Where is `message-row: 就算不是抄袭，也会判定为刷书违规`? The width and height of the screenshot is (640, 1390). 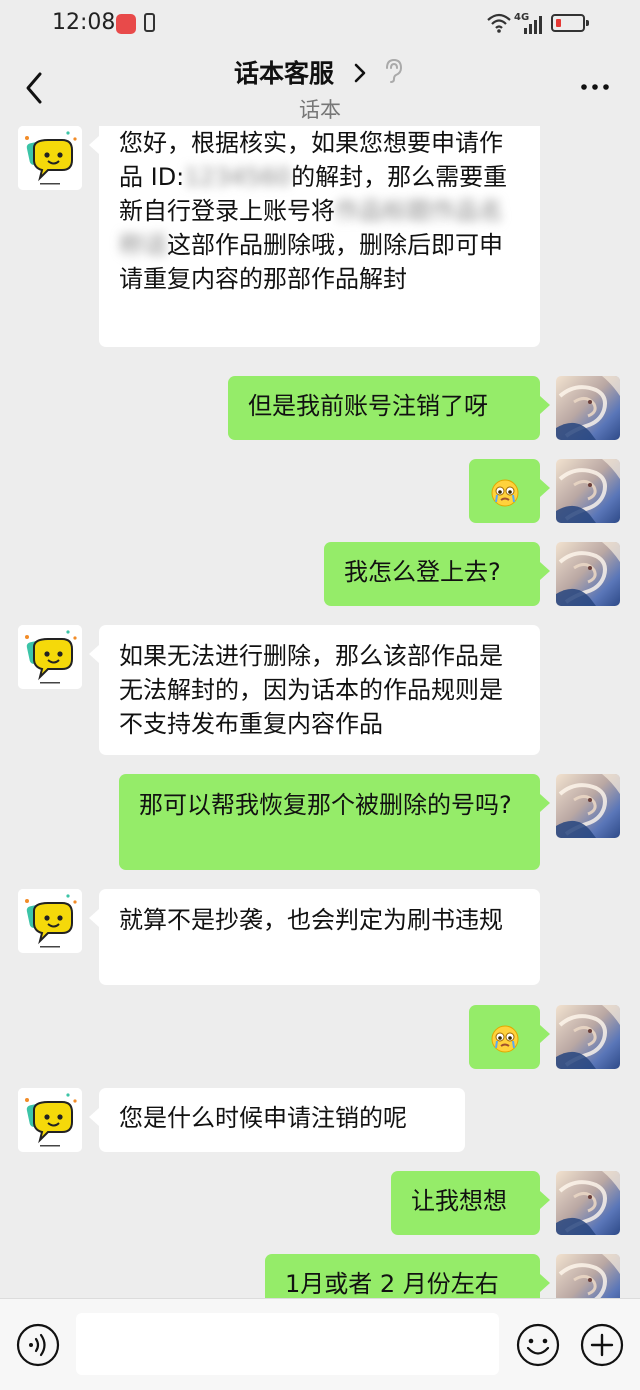 message-row: 就算不是抄袭，也会判定为刷书违规 is located at coordinates (320, 937).